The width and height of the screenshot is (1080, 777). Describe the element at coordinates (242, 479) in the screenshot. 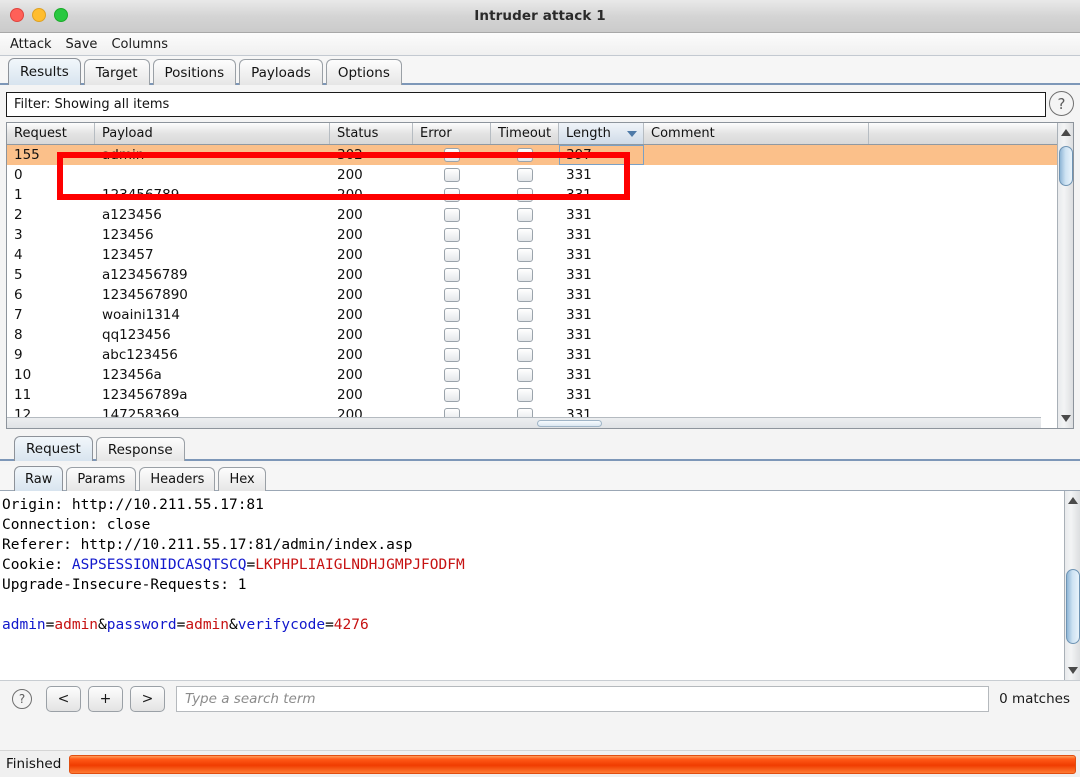

I see `tab-hex: Hex` at that location.